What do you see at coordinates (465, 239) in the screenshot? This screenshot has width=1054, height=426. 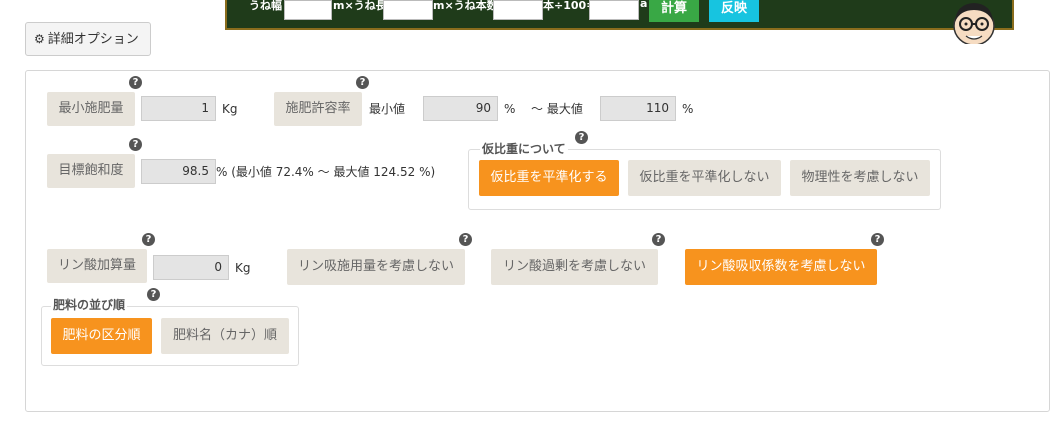 I see `phosphate-apply-help-icon: ?` at bounding box center [465, 239].